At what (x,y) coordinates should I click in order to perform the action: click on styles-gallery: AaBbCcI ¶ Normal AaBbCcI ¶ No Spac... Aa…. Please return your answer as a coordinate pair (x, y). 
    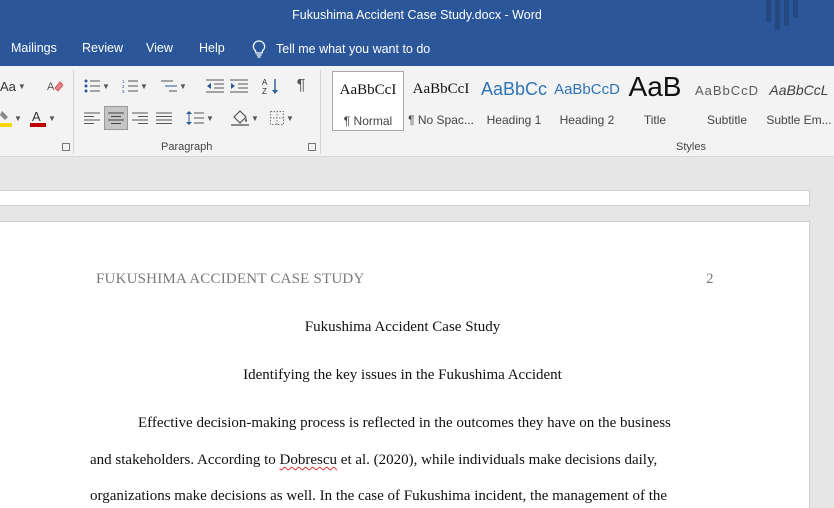
    Looking at the image, I should click on (582, 102).